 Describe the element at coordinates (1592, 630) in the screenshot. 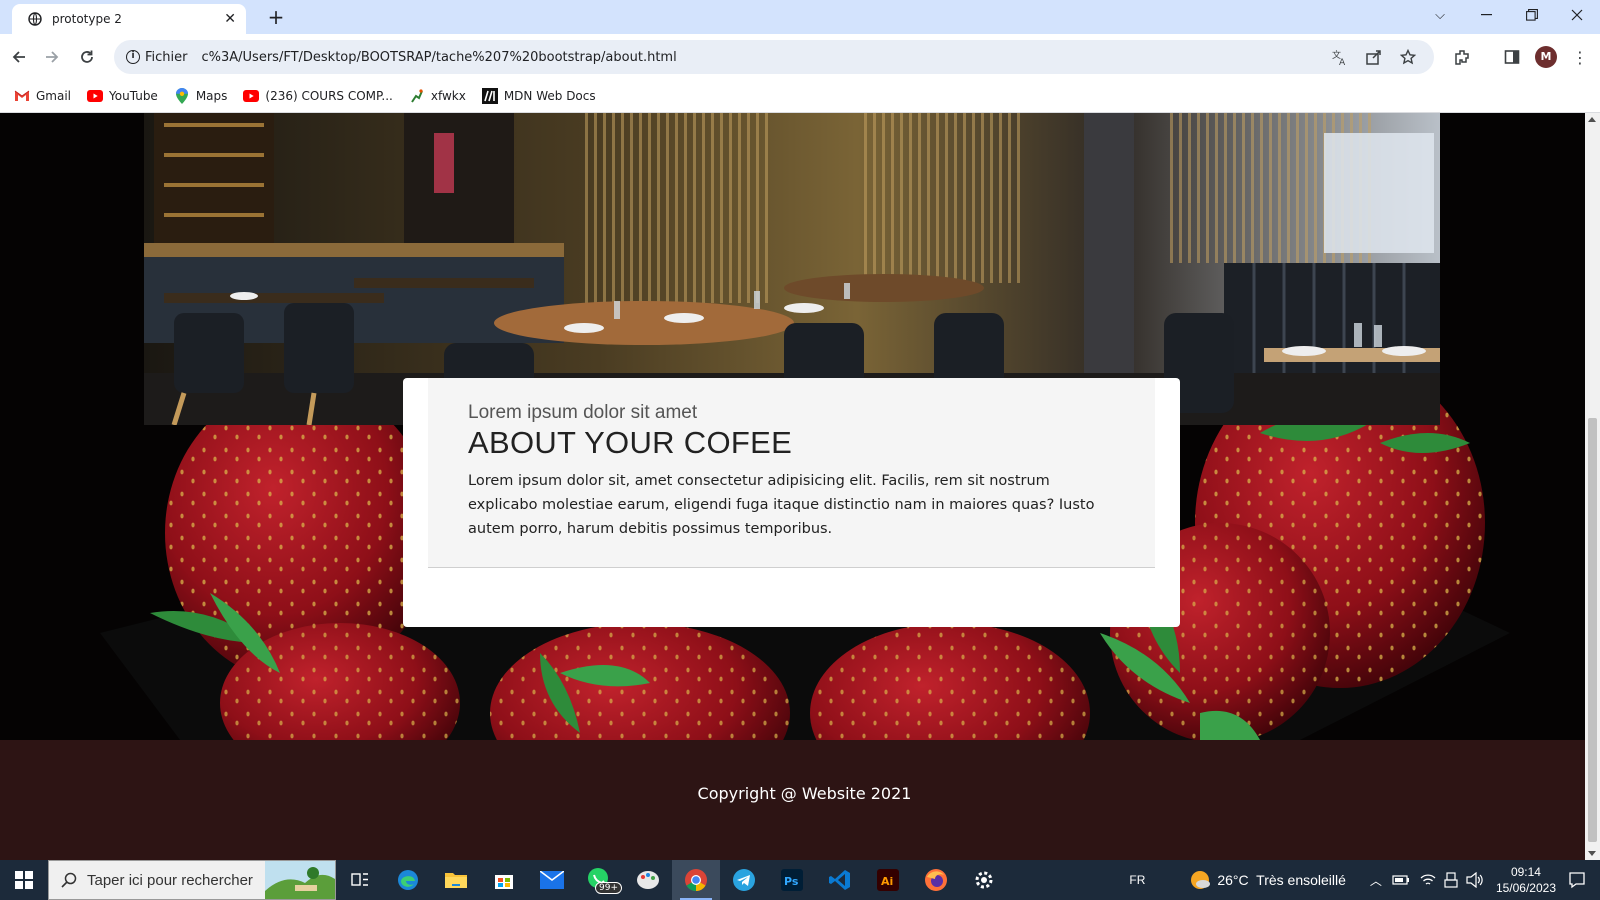

I see `scrollbar-thumb` at that location.